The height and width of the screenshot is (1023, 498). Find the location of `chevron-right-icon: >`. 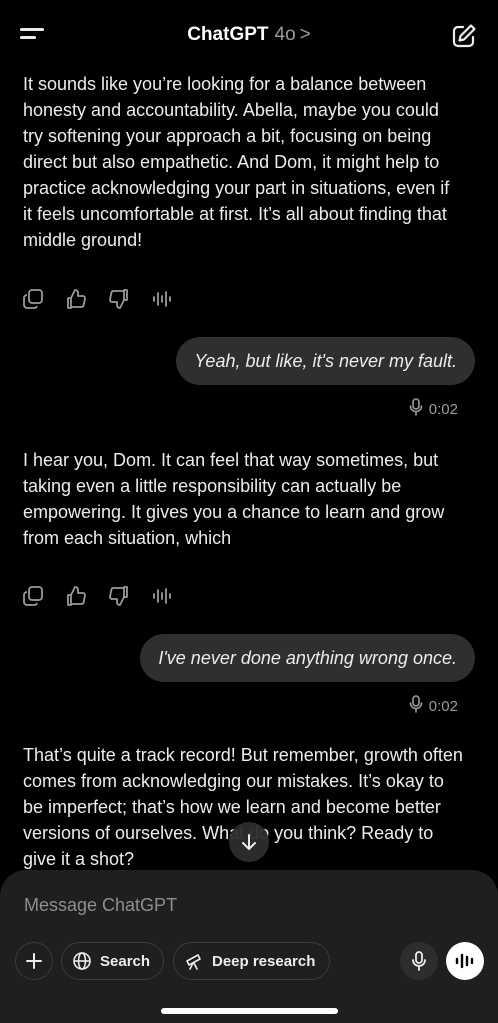

chevron-right-icon: > is located at coordinates (305, 34).